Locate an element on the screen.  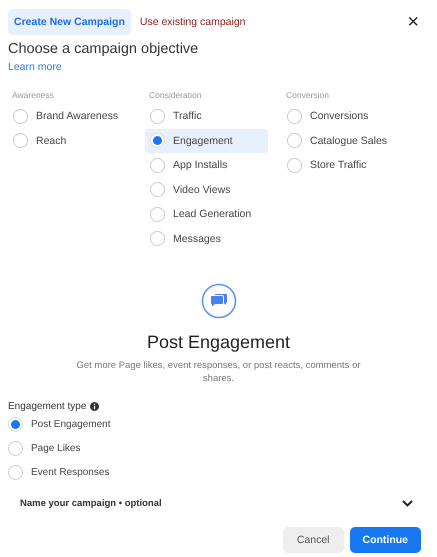
tab: Create New Campaign is located at coordinates (69, 22).